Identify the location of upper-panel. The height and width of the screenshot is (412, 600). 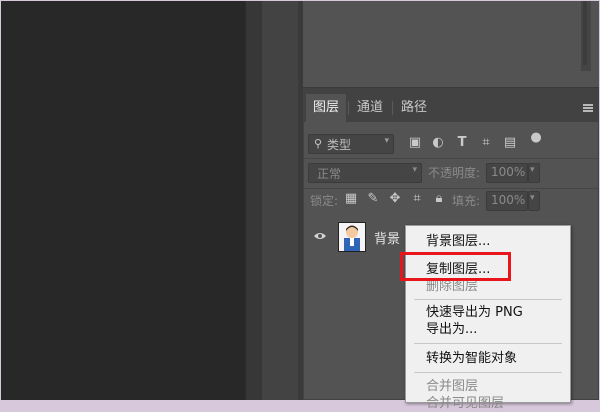
(451, 44).